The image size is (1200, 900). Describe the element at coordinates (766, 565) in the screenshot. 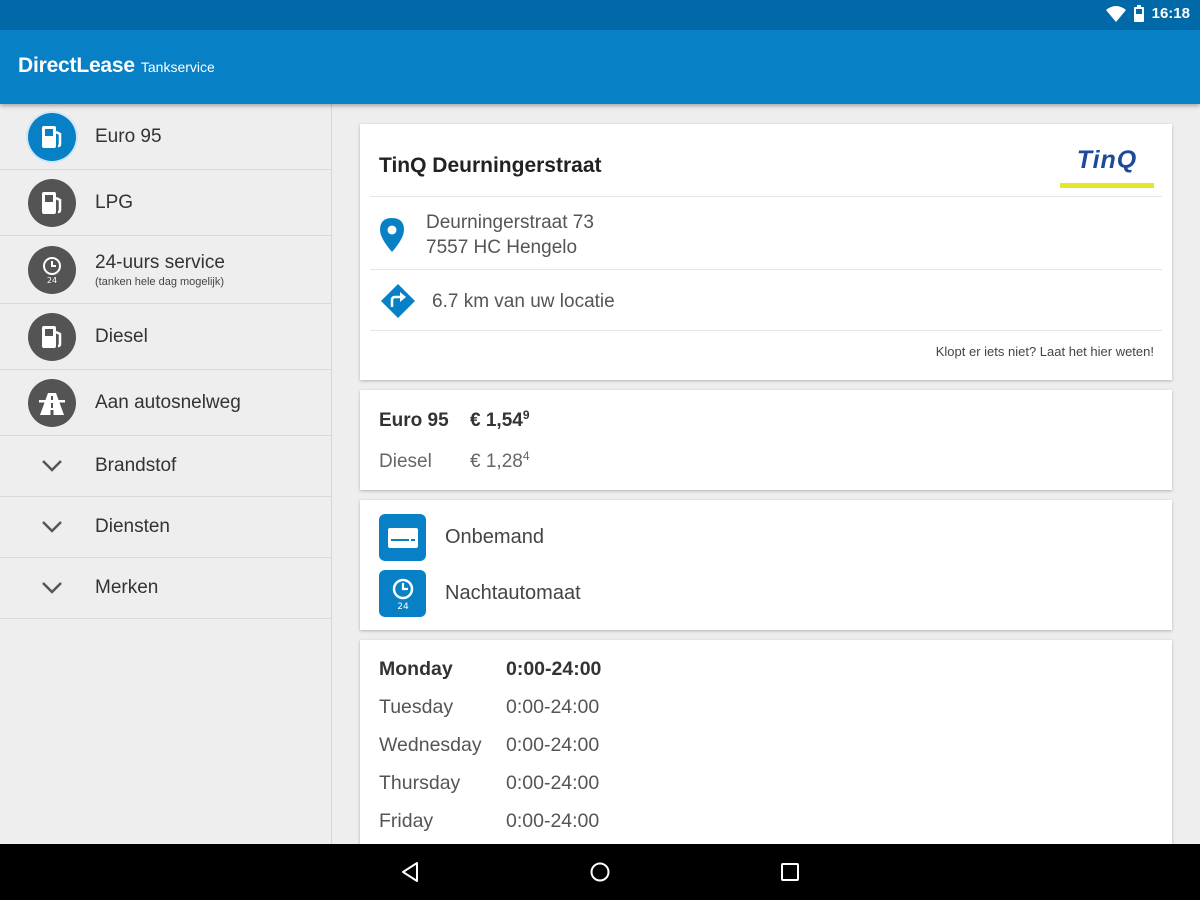

I see `services-card: Onbemand 24 Nachtautomaat` at that location.